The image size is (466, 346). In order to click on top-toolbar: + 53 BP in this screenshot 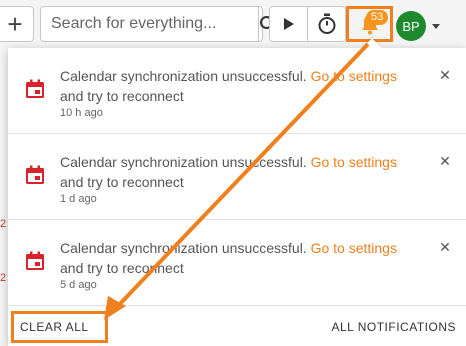, I will do `click(233, 24)`.